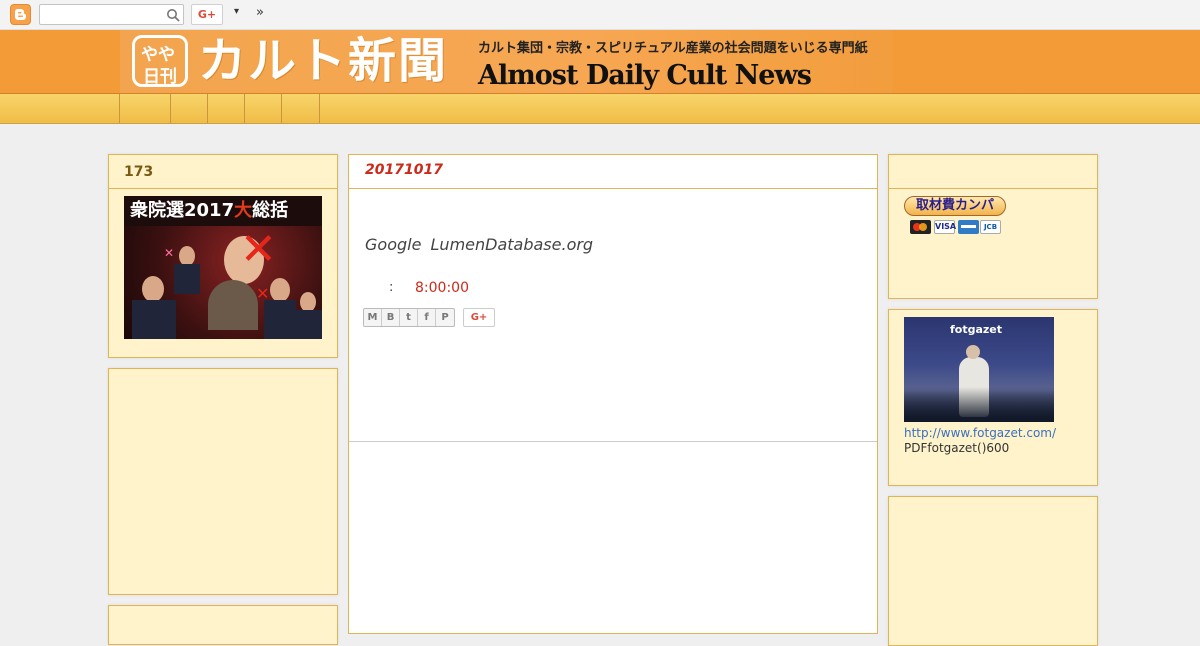 The image size is (1200, 646). What do you see at coordinates (613, 188) in the screenshot?
I see `post-header-divider` at bounding box center [613, 188].